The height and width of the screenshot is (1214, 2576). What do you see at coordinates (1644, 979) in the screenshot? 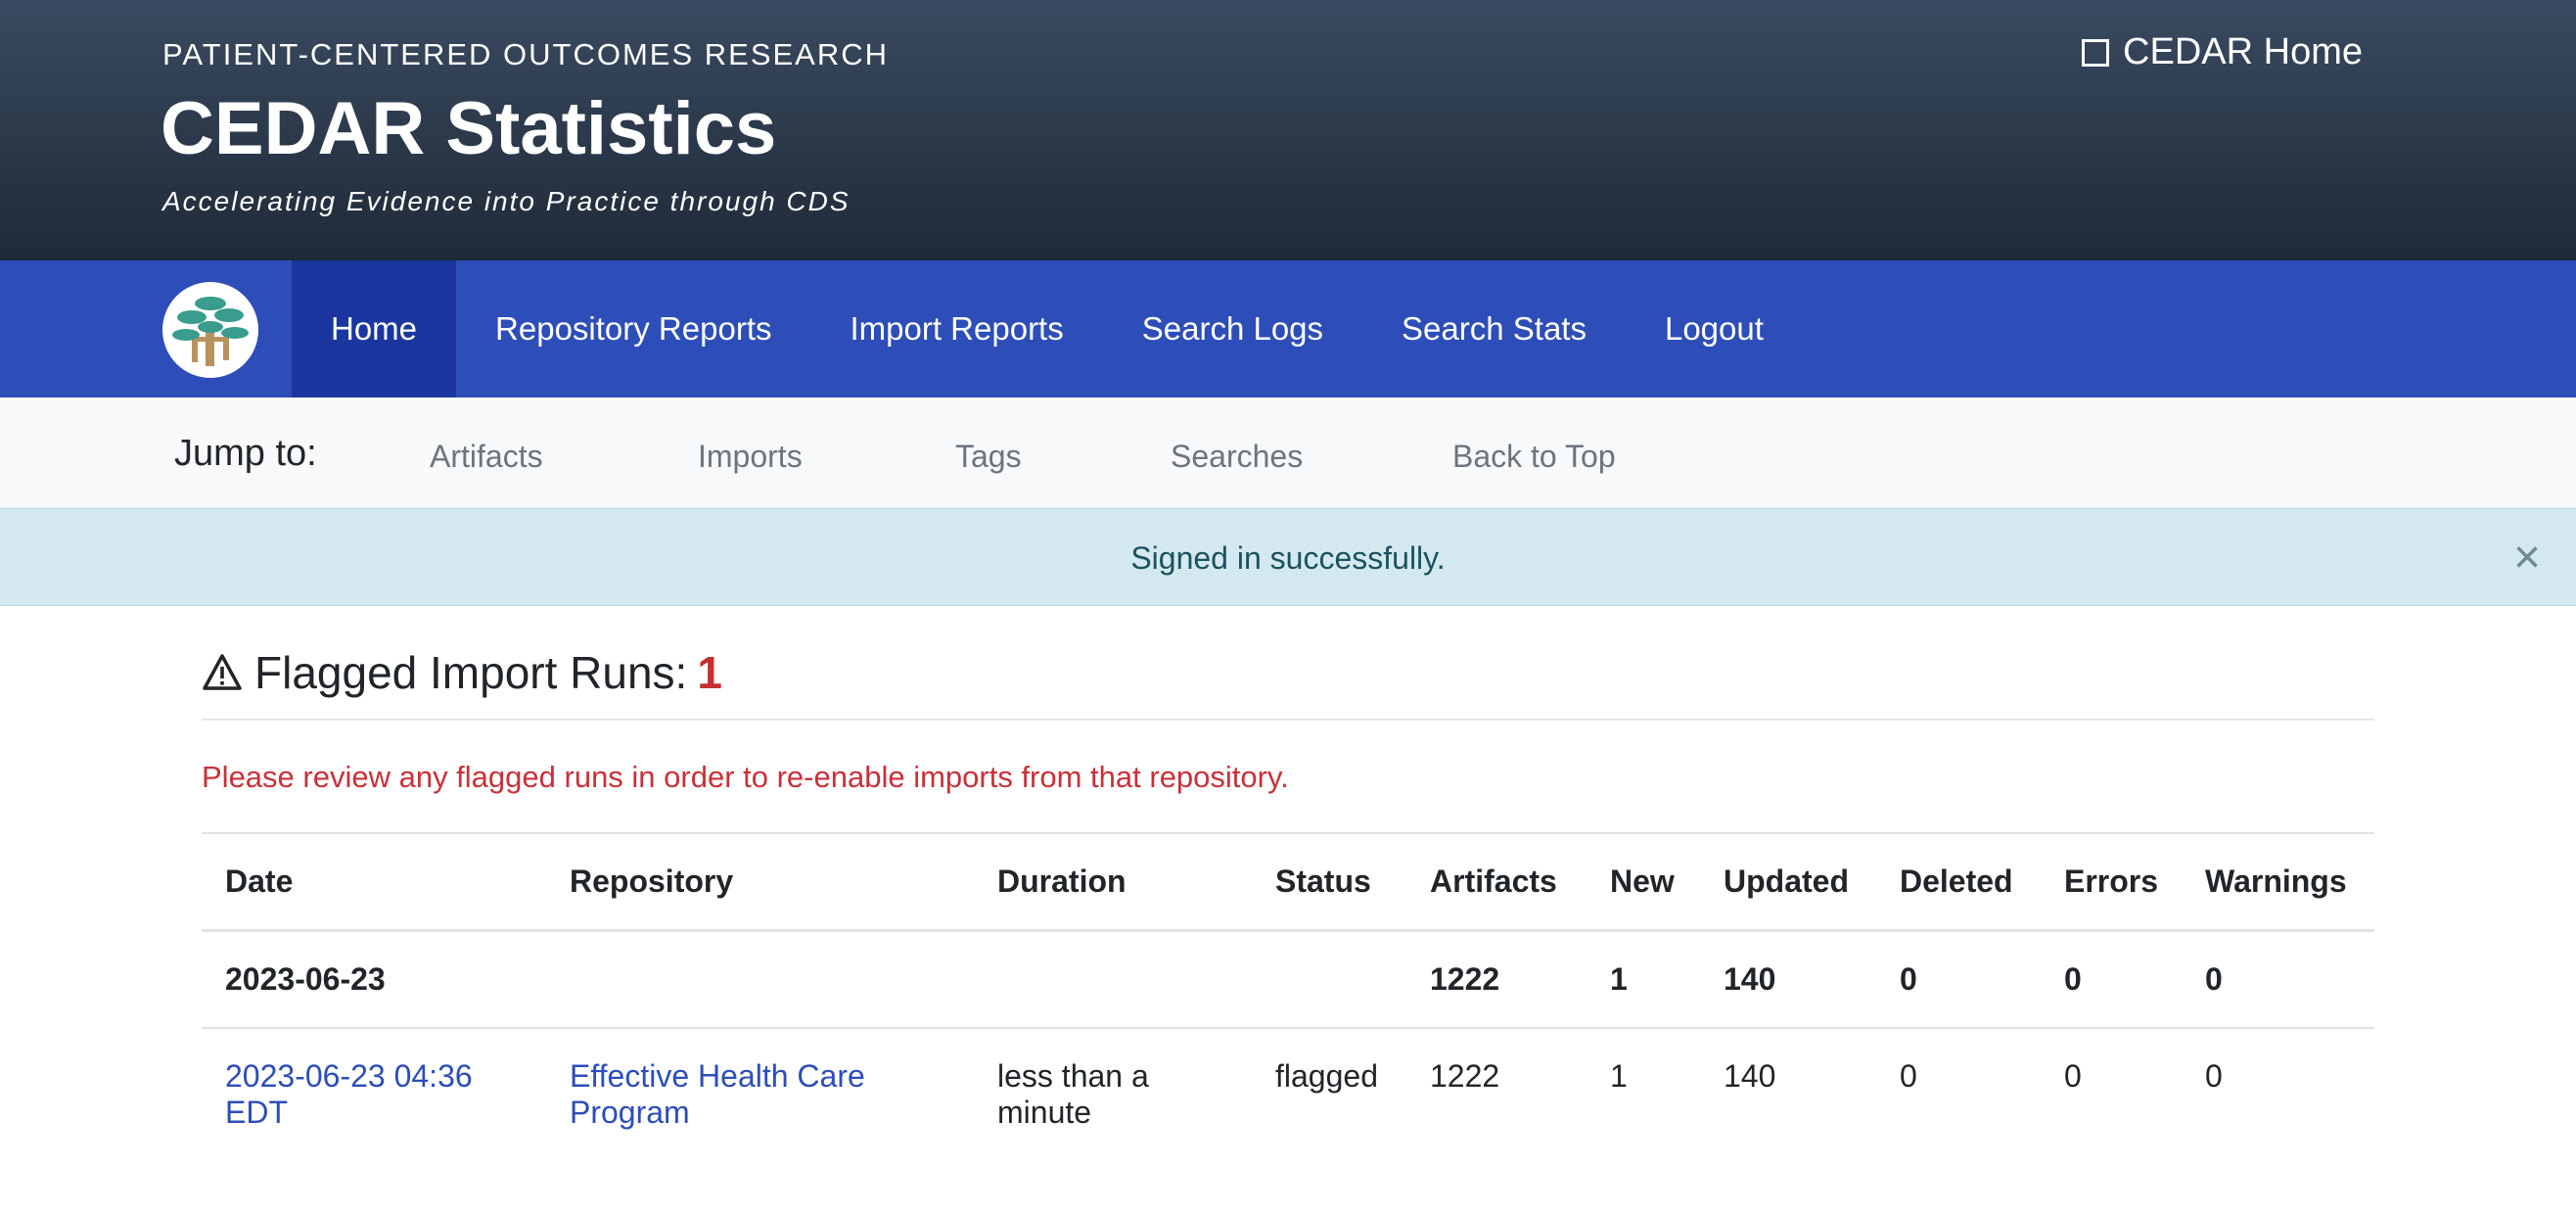
I see `group-new: 1` at bounding box center [1644, 979].